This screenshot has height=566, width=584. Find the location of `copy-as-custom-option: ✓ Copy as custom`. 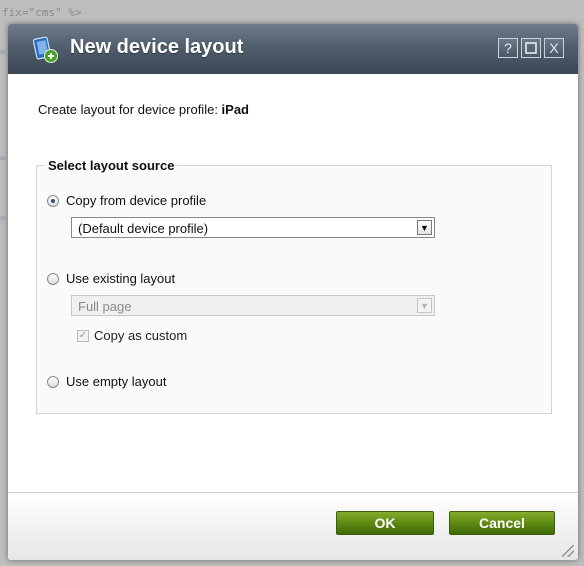

copy-as-custom-option: ✓ Copy as custom is located at coordinates (132, 335).